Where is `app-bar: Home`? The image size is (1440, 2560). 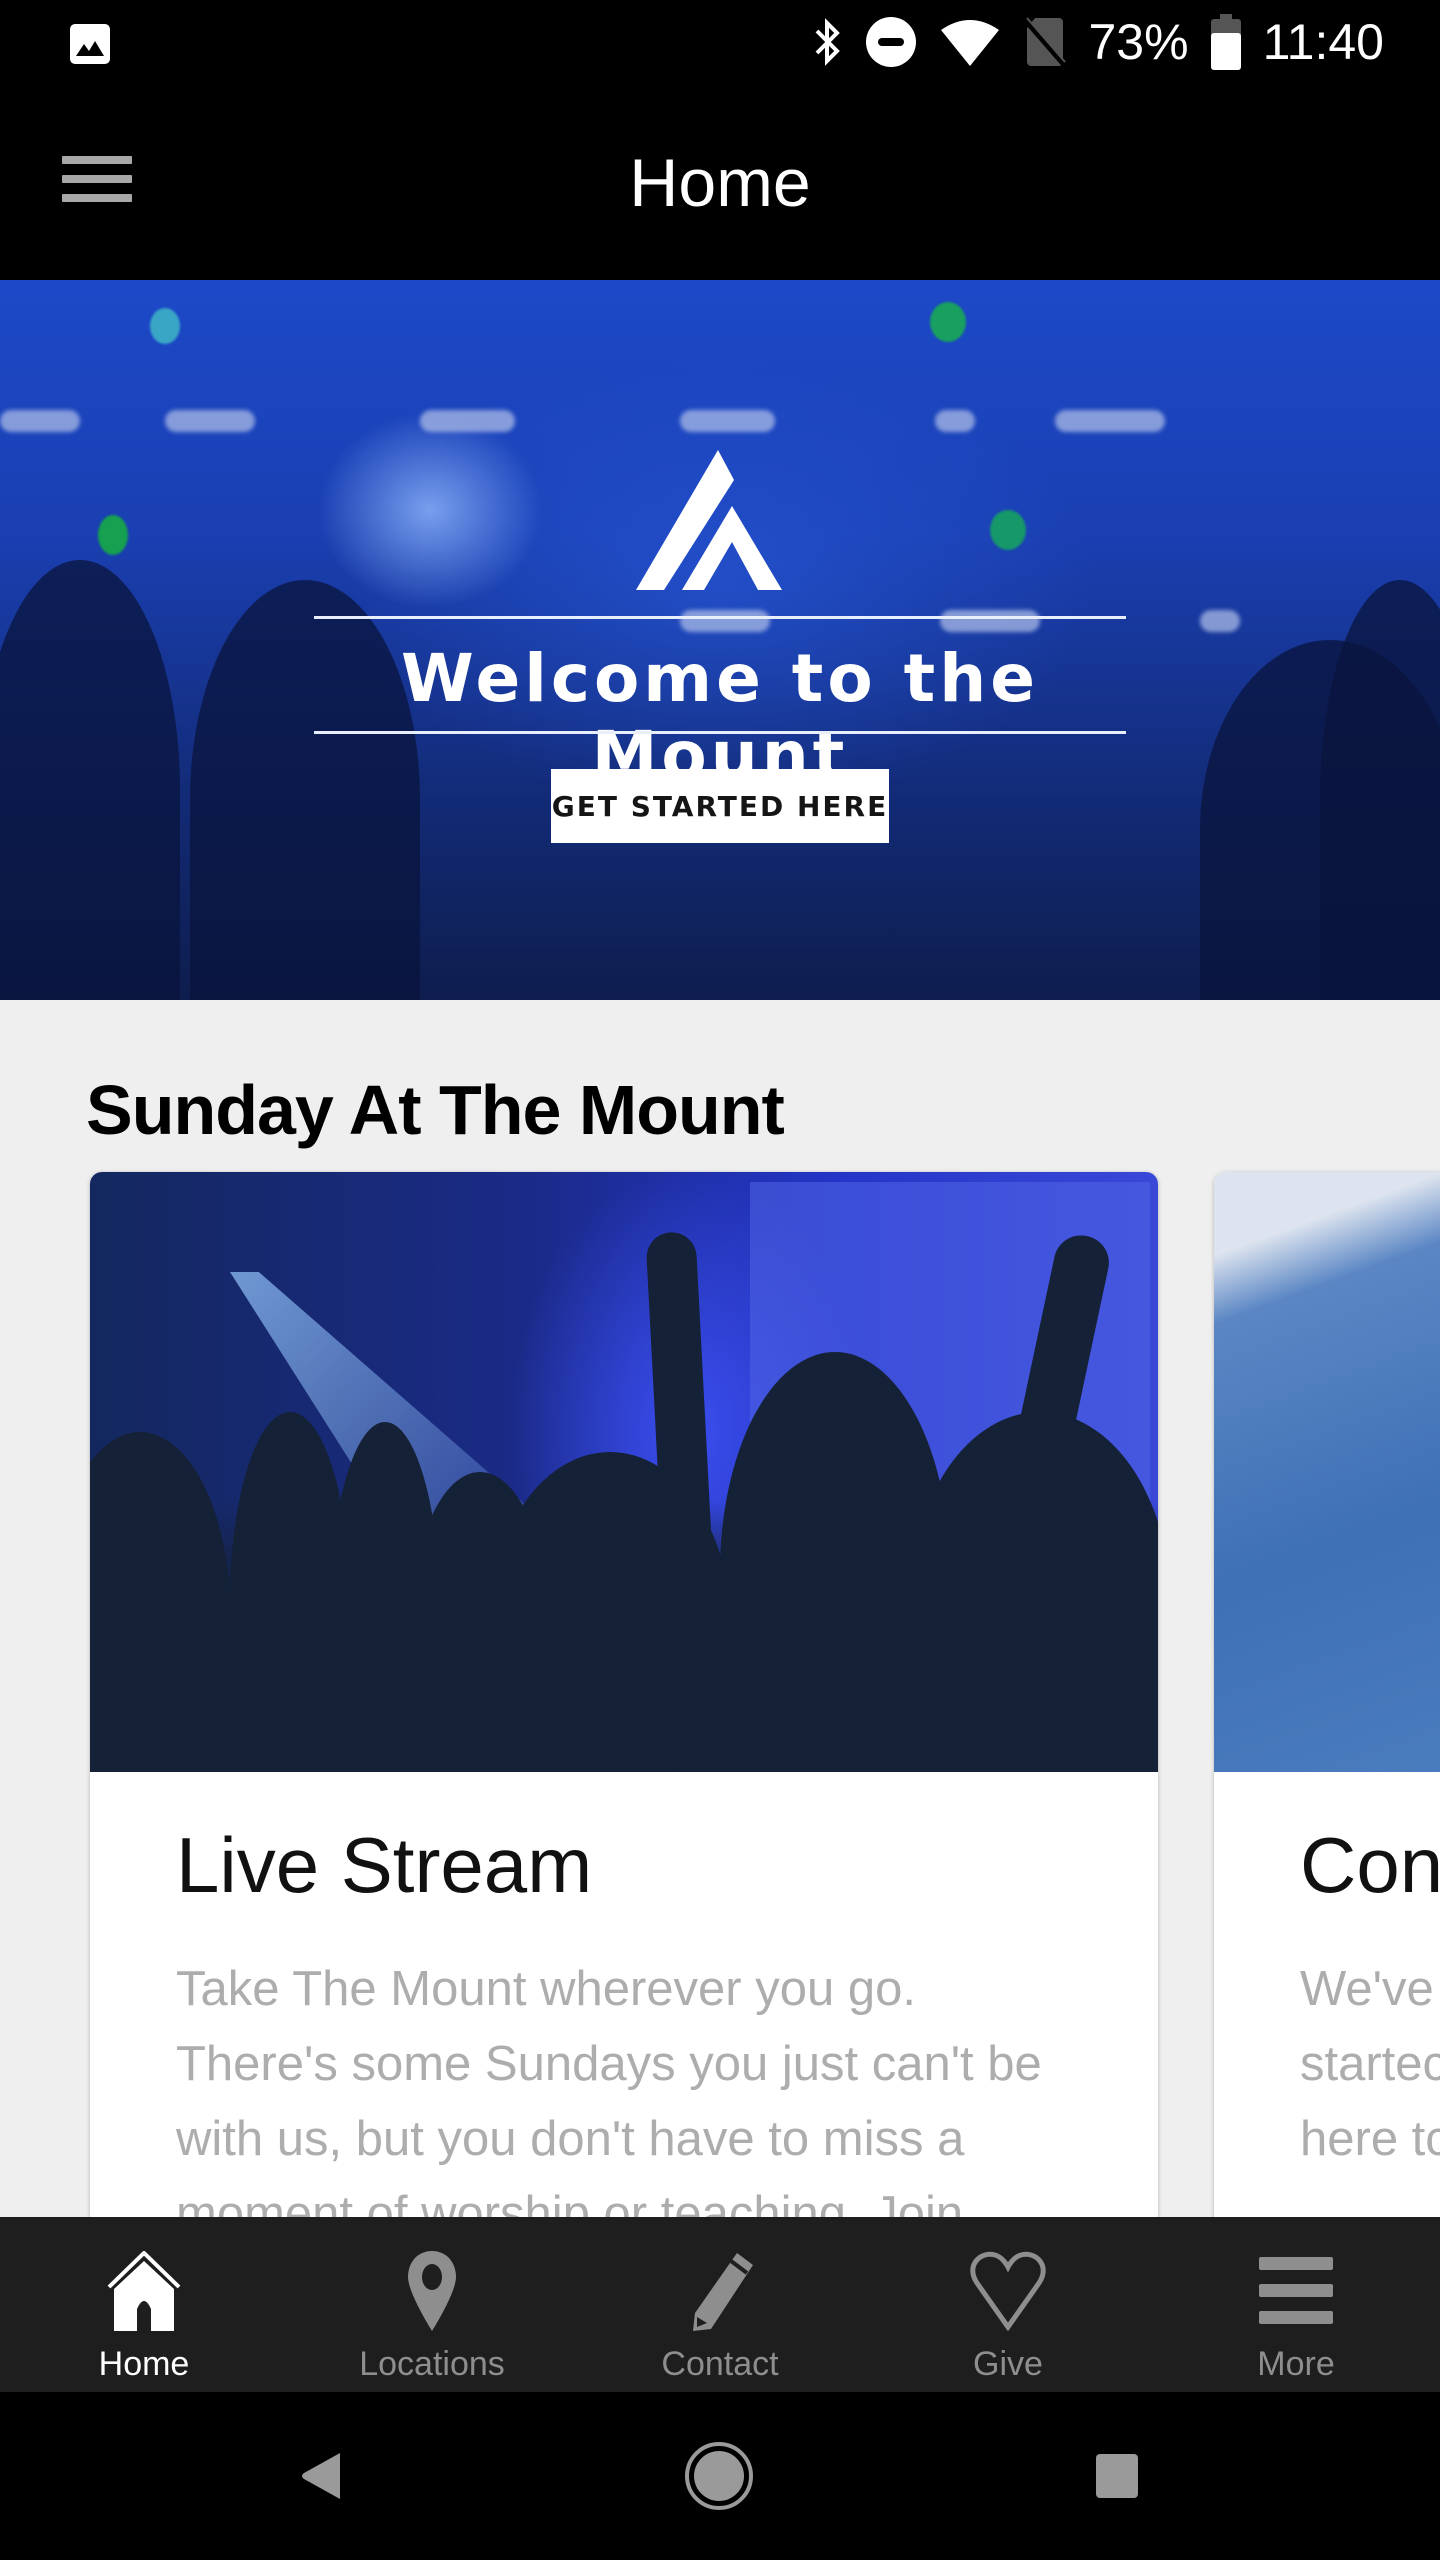 app-bar: Home is located at coordinates (720, 182).